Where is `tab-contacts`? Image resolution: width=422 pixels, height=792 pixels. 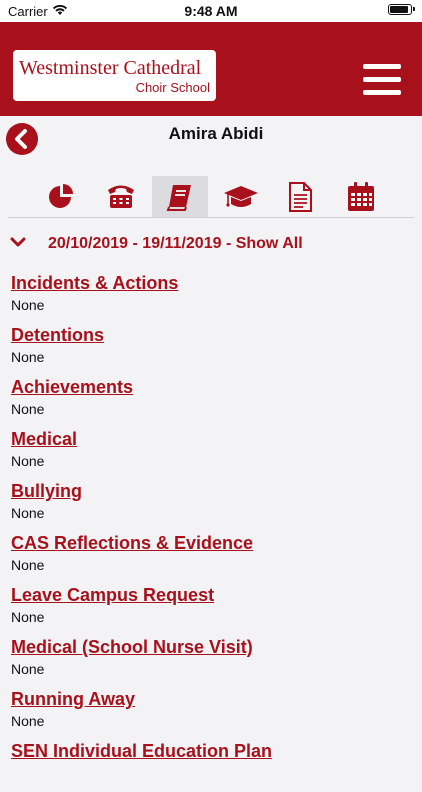 tab-contacts is located at coordinates (121, 196).